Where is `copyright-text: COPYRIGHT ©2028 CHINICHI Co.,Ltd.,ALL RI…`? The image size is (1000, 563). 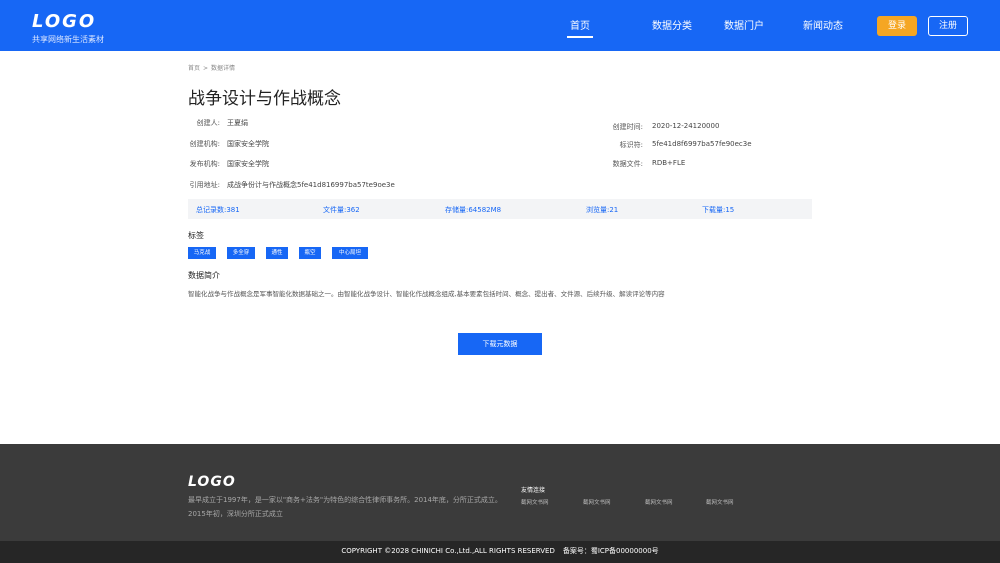
copyright-text: COPYRIGHT ©2028 CHINICHI Co.,Ltd.,ALL RI… is located at coordinates (448, 551).